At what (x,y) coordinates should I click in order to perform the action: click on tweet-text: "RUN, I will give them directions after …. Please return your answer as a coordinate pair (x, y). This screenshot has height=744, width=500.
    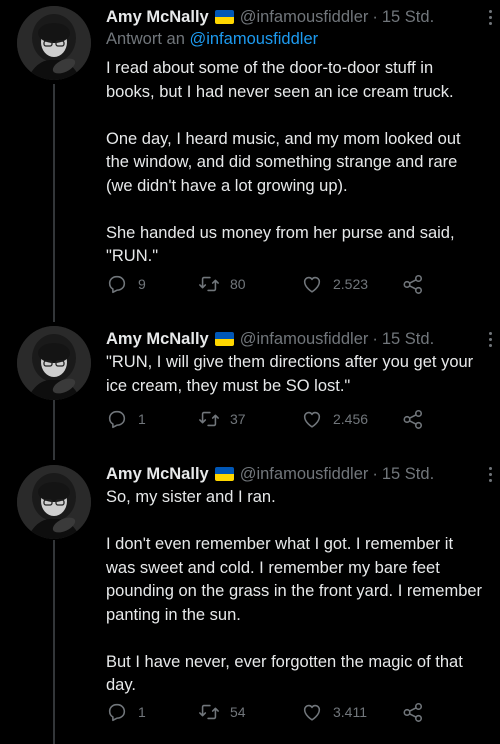
    Looking at the image, I should click on (290, 374).